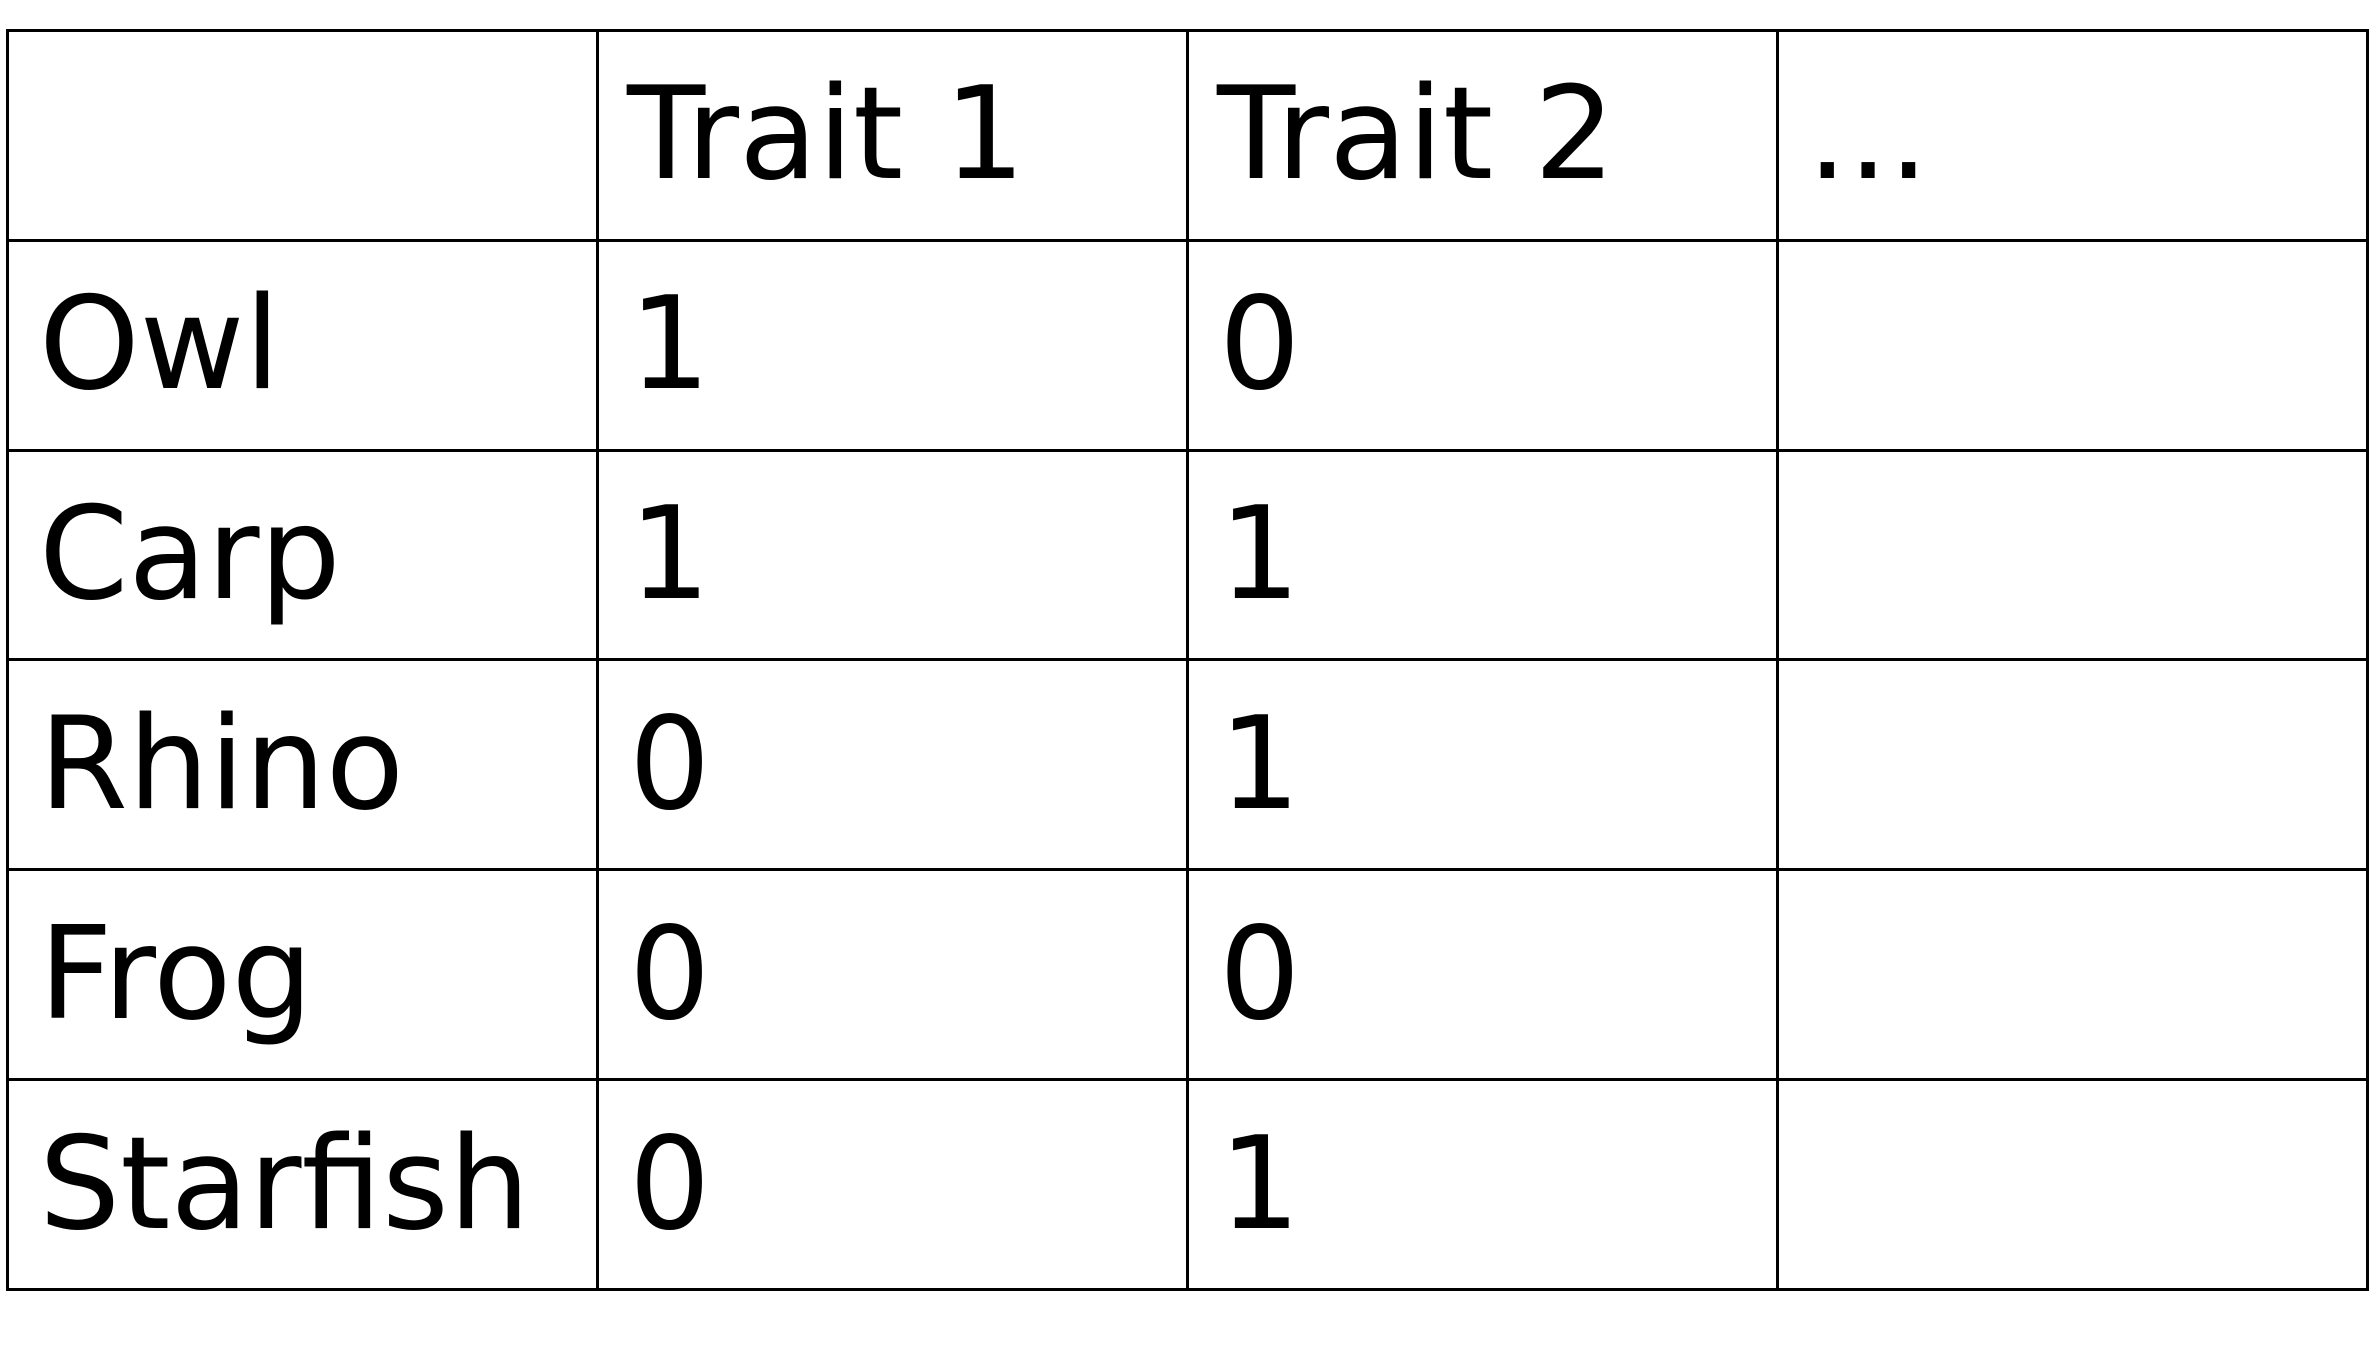 The height and width of the screenshot is (1370, 2375). What do you see at coordinates (1482, 135) in the screenshot?
I see `column-header-trait-2: Trait 2` at bounding box center [1482, 135].